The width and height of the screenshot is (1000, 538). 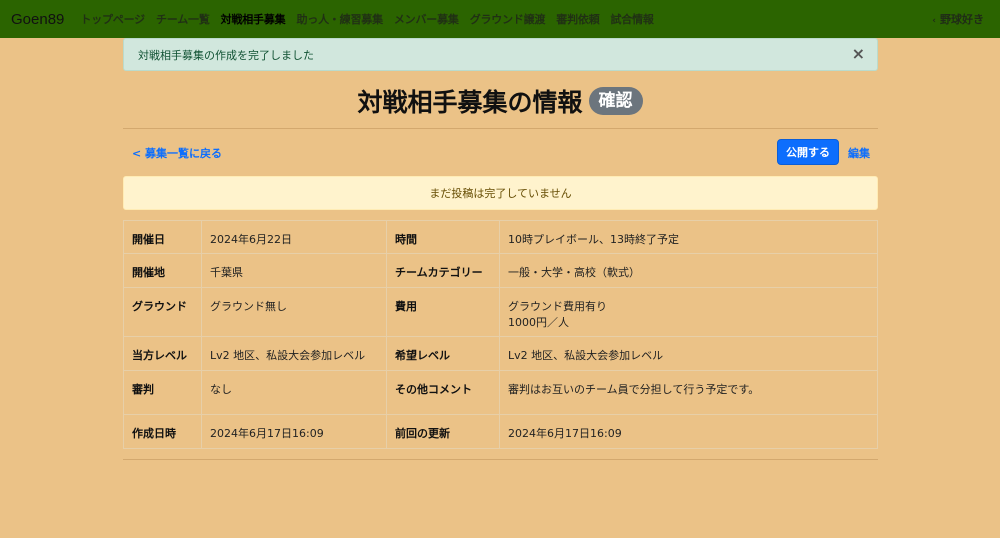 I want to click on value-cost: グラウンド費用有り 1000円／人, so click(x=688, y=312).